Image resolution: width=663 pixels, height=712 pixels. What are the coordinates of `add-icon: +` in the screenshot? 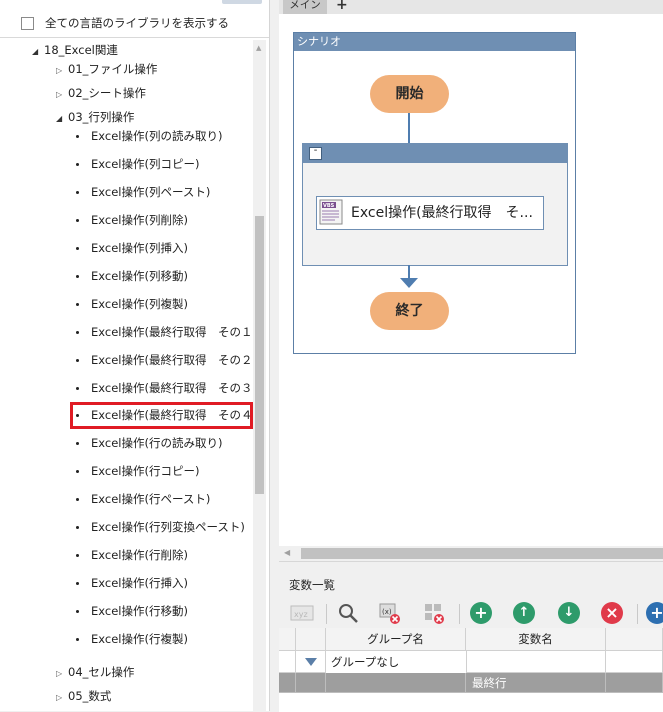 It's located at (481, 613).